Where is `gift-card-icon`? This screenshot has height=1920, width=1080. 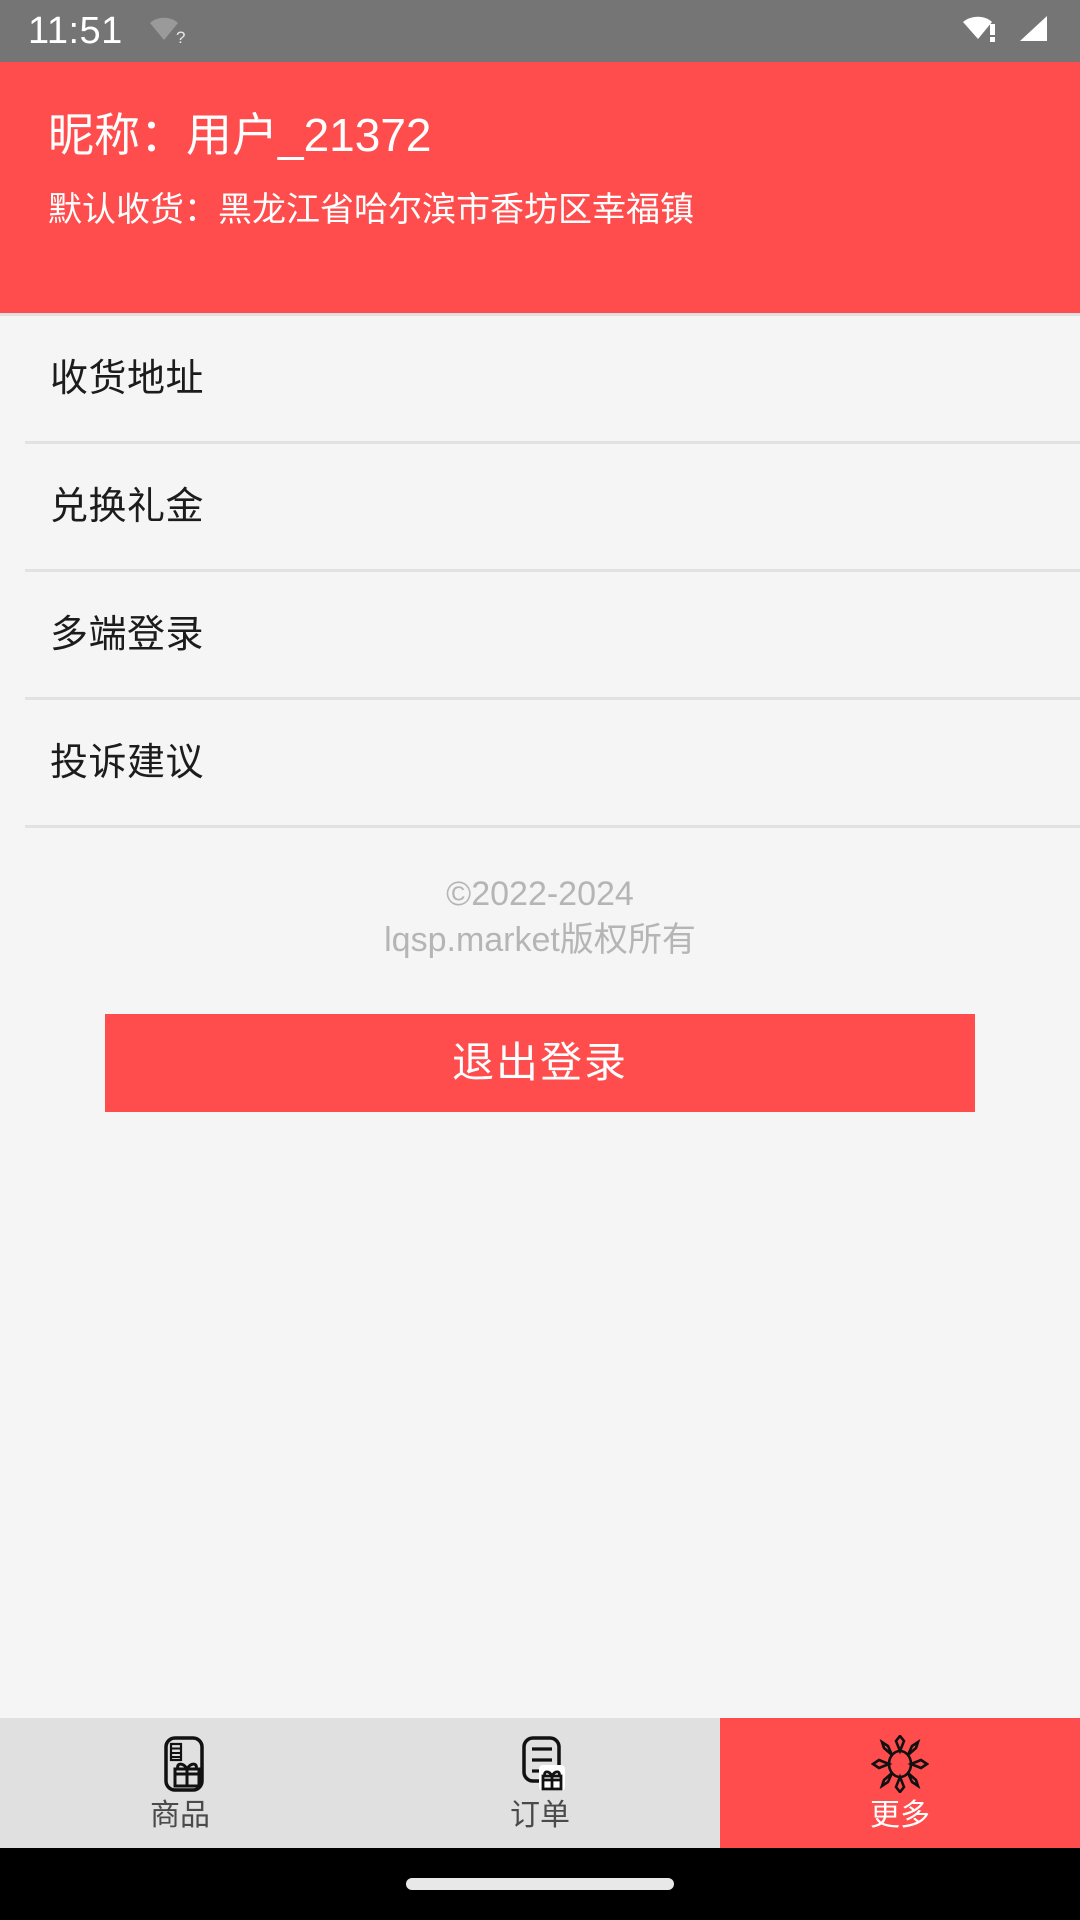 gift-card-icon is located at coordinates (180, 1764).